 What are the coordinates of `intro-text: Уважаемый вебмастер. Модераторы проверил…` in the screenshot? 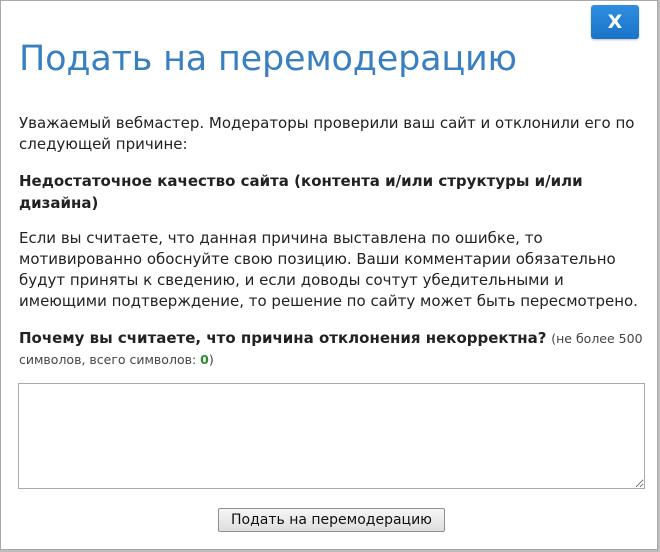 It's located at (327, 133).